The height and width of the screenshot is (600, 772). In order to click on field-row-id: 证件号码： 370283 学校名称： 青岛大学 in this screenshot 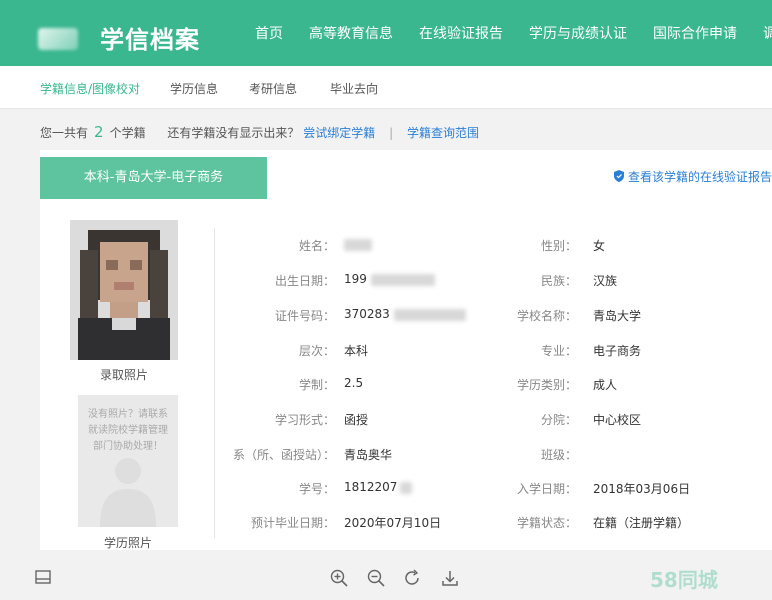, I will do `click(406, 315)`.